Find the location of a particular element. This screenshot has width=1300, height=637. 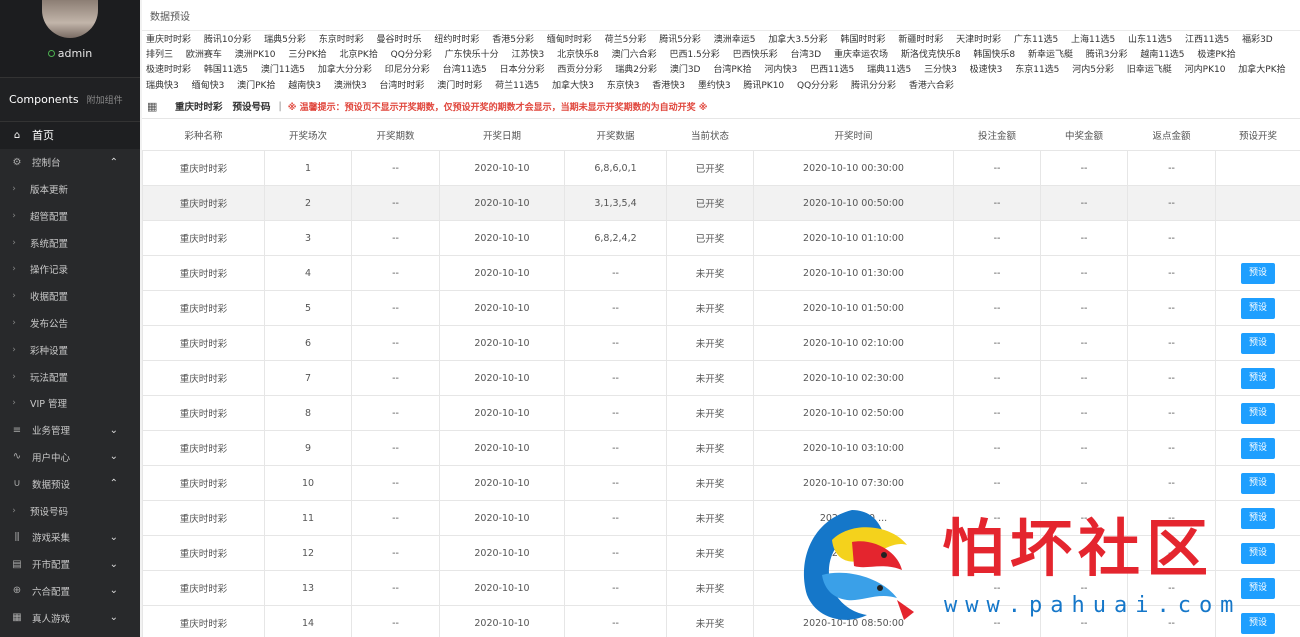

lottery-link: 福彩3D is located at coordinates (1257, 40).